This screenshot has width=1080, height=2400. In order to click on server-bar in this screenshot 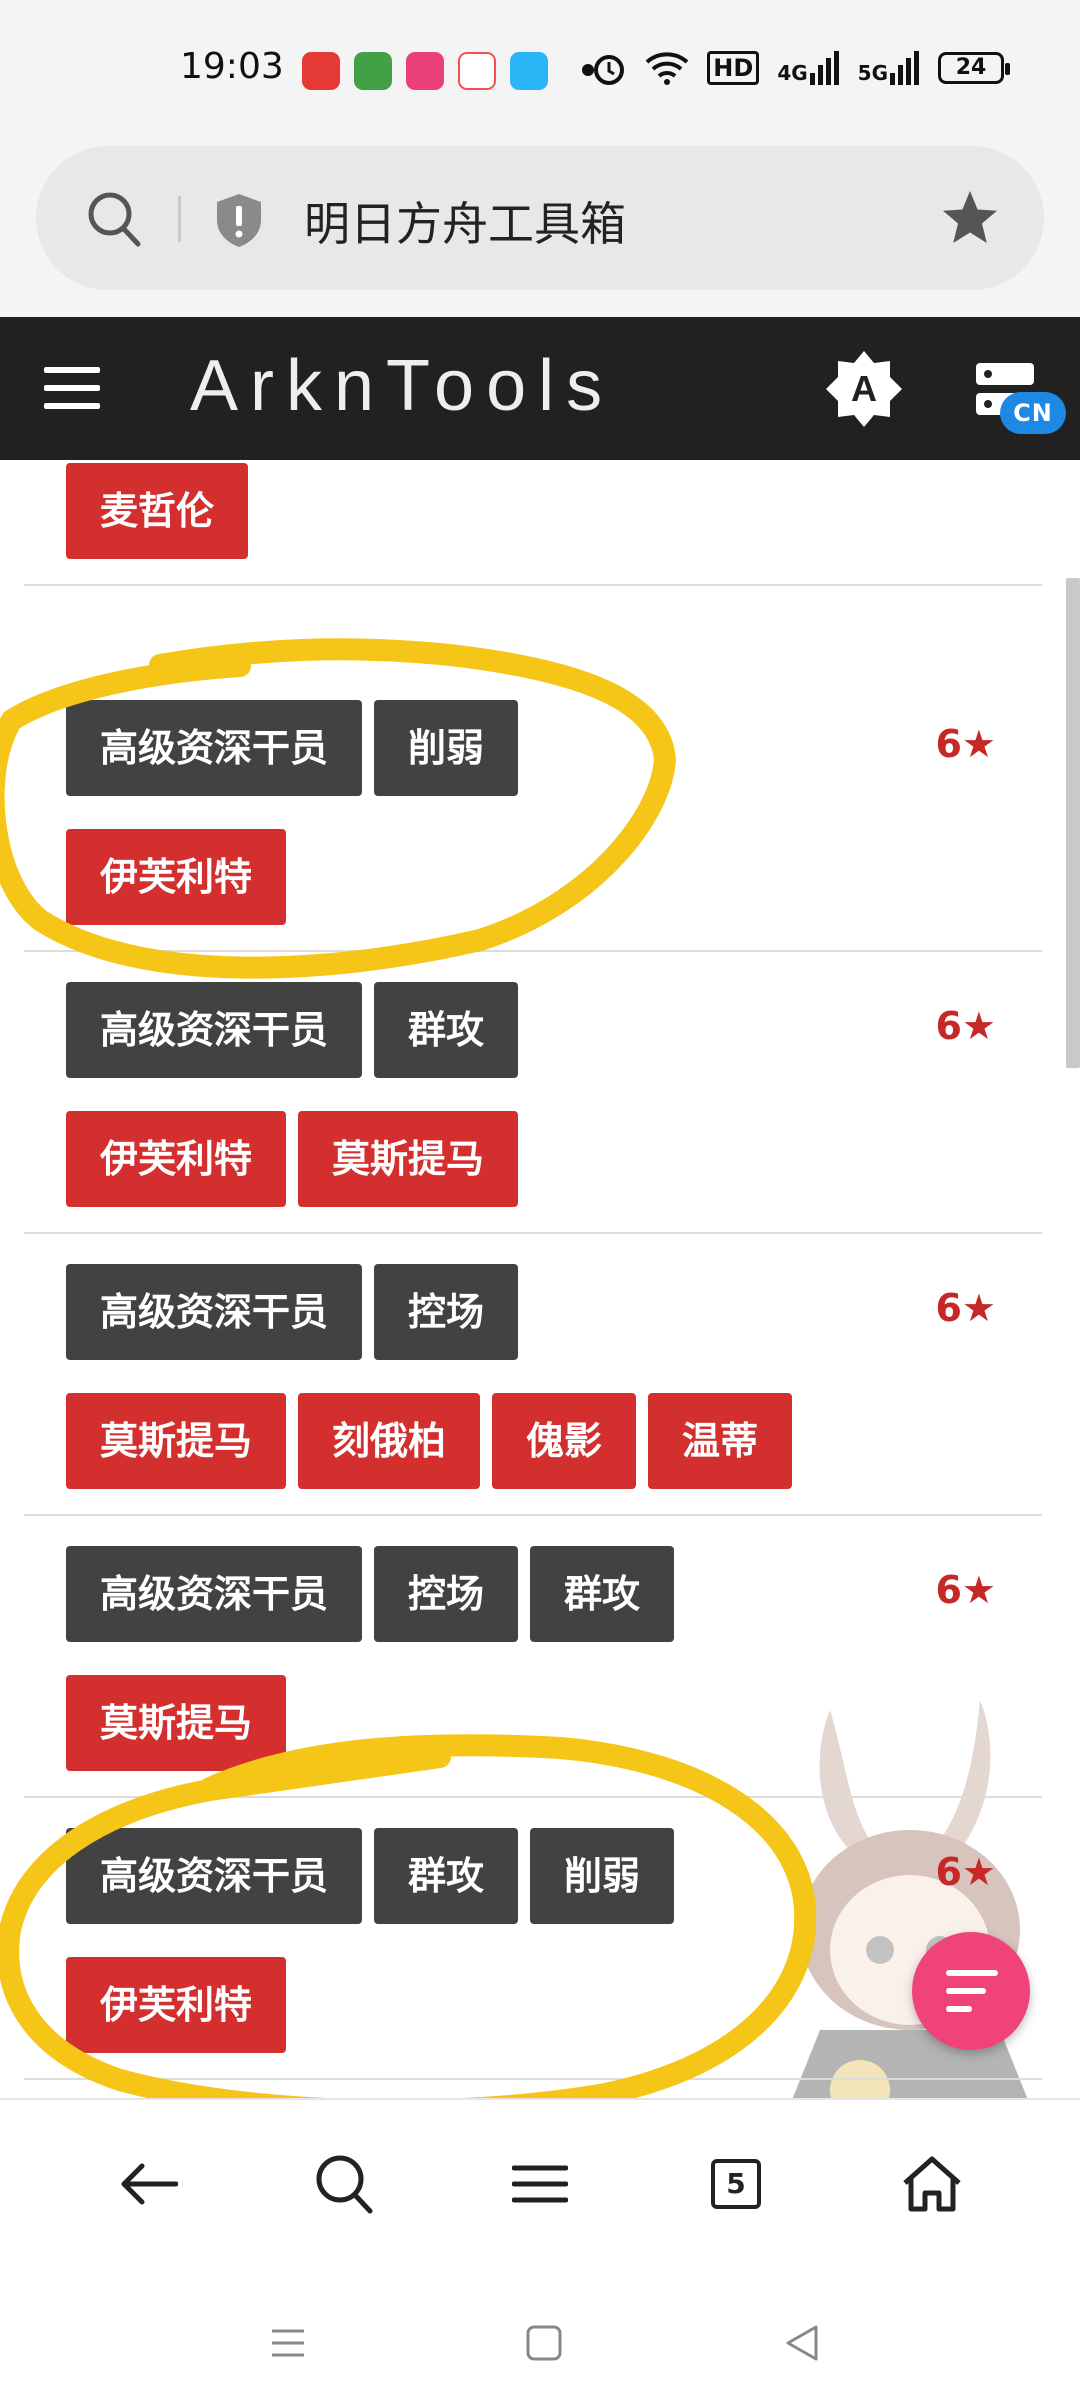, I will do `click(1005, 374)`.